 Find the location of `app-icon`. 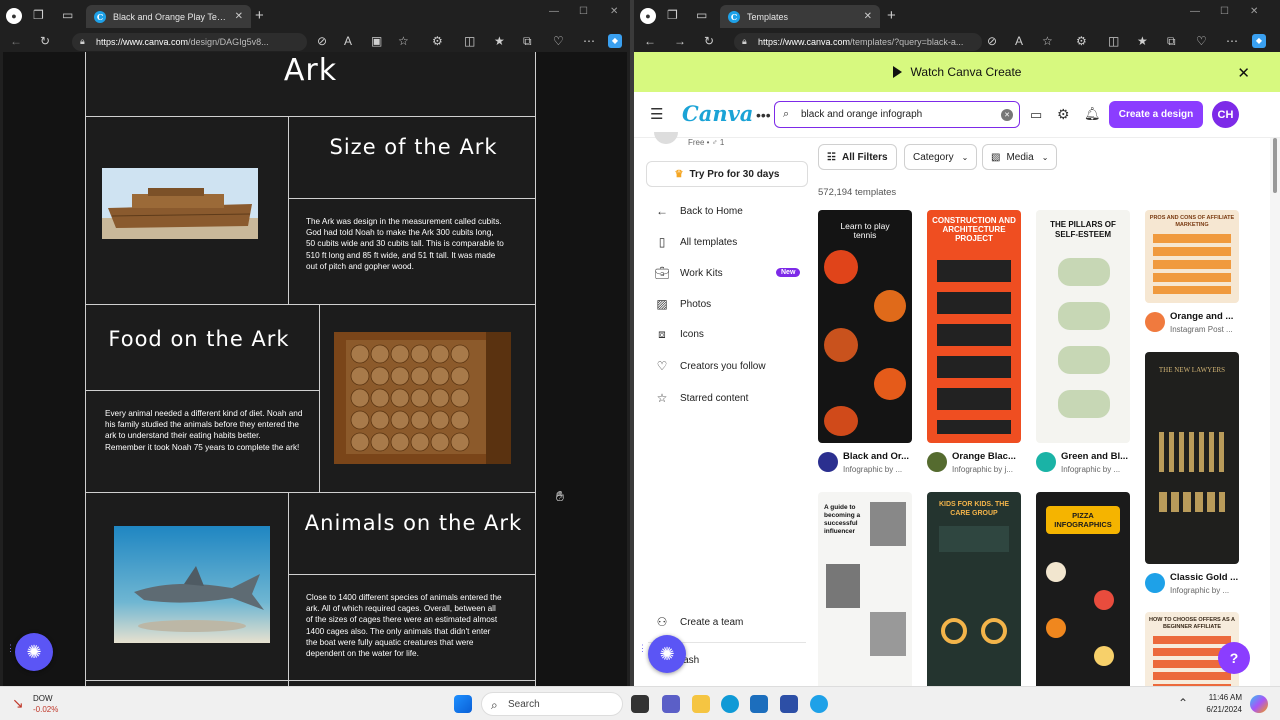

app-icon is located at coordinates (789, 704).